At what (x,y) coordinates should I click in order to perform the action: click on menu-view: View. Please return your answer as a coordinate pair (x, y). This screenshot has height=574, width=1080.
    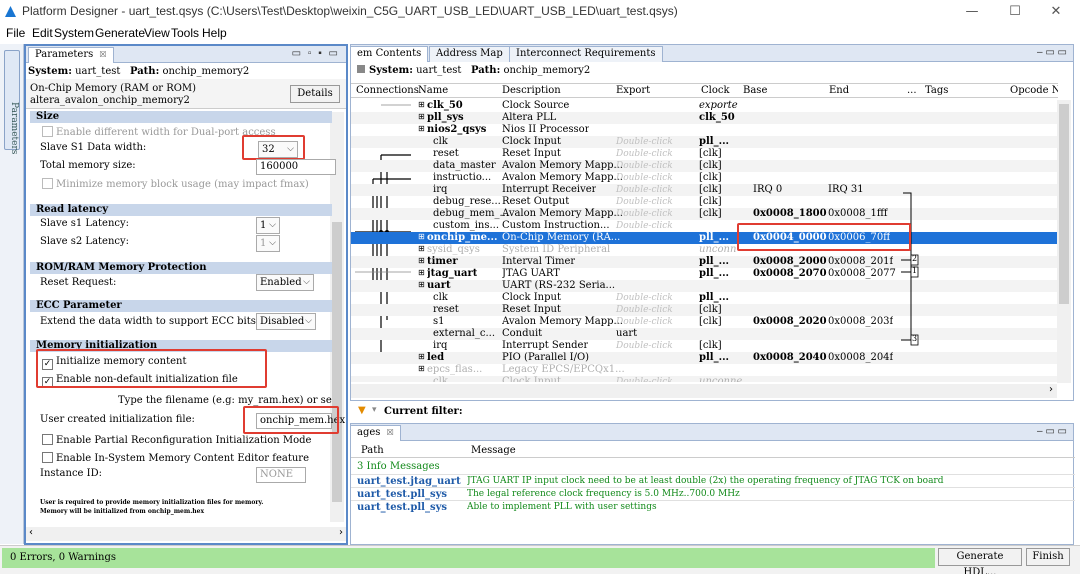
    Looking at the image, I should click on (157, 33).